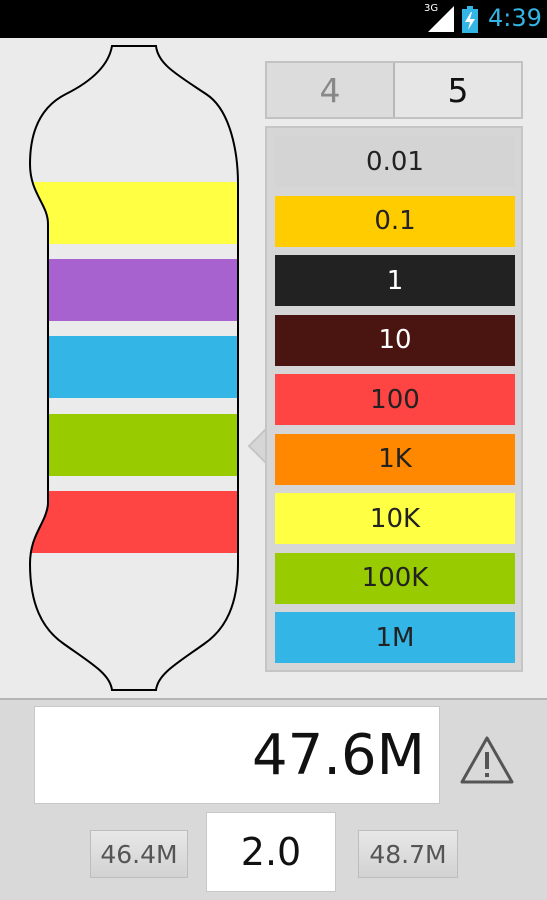 This screenshot has width=547, height=900. I want to click on resistor-band-violet, so click(135, 290).